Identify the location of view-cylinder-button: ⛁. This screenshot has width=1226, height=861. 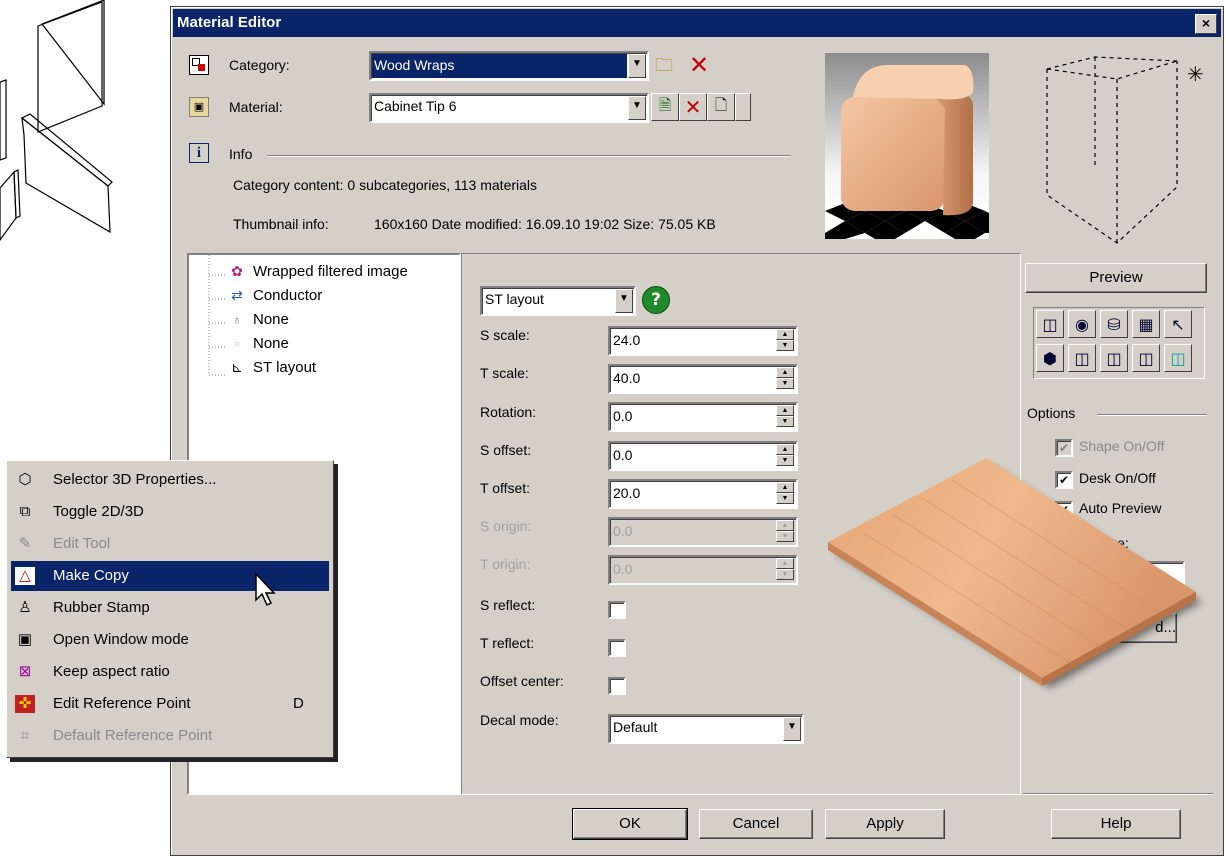
(1114, 324).